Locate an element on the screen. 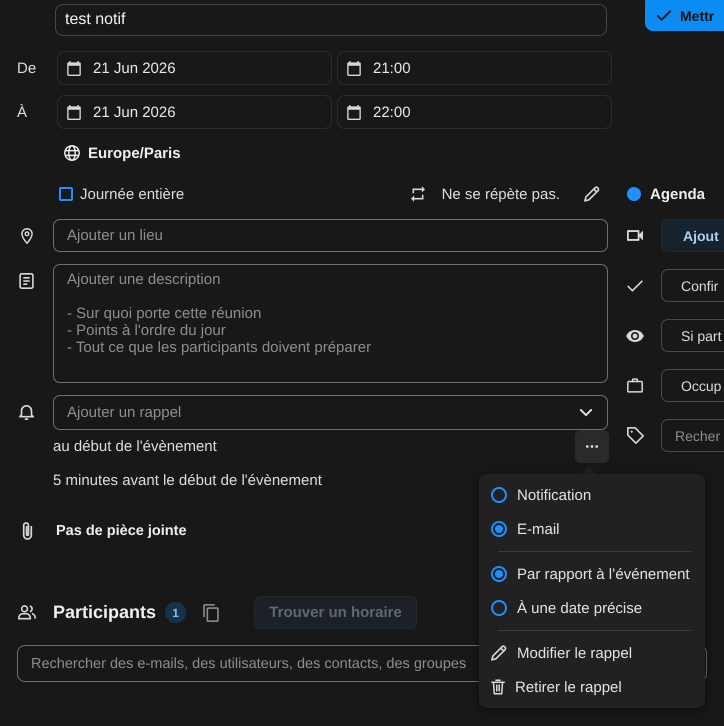 The width and height of the screenshot is (724, 726). tag-search-field: Recher is located at coordinates (692, 435).